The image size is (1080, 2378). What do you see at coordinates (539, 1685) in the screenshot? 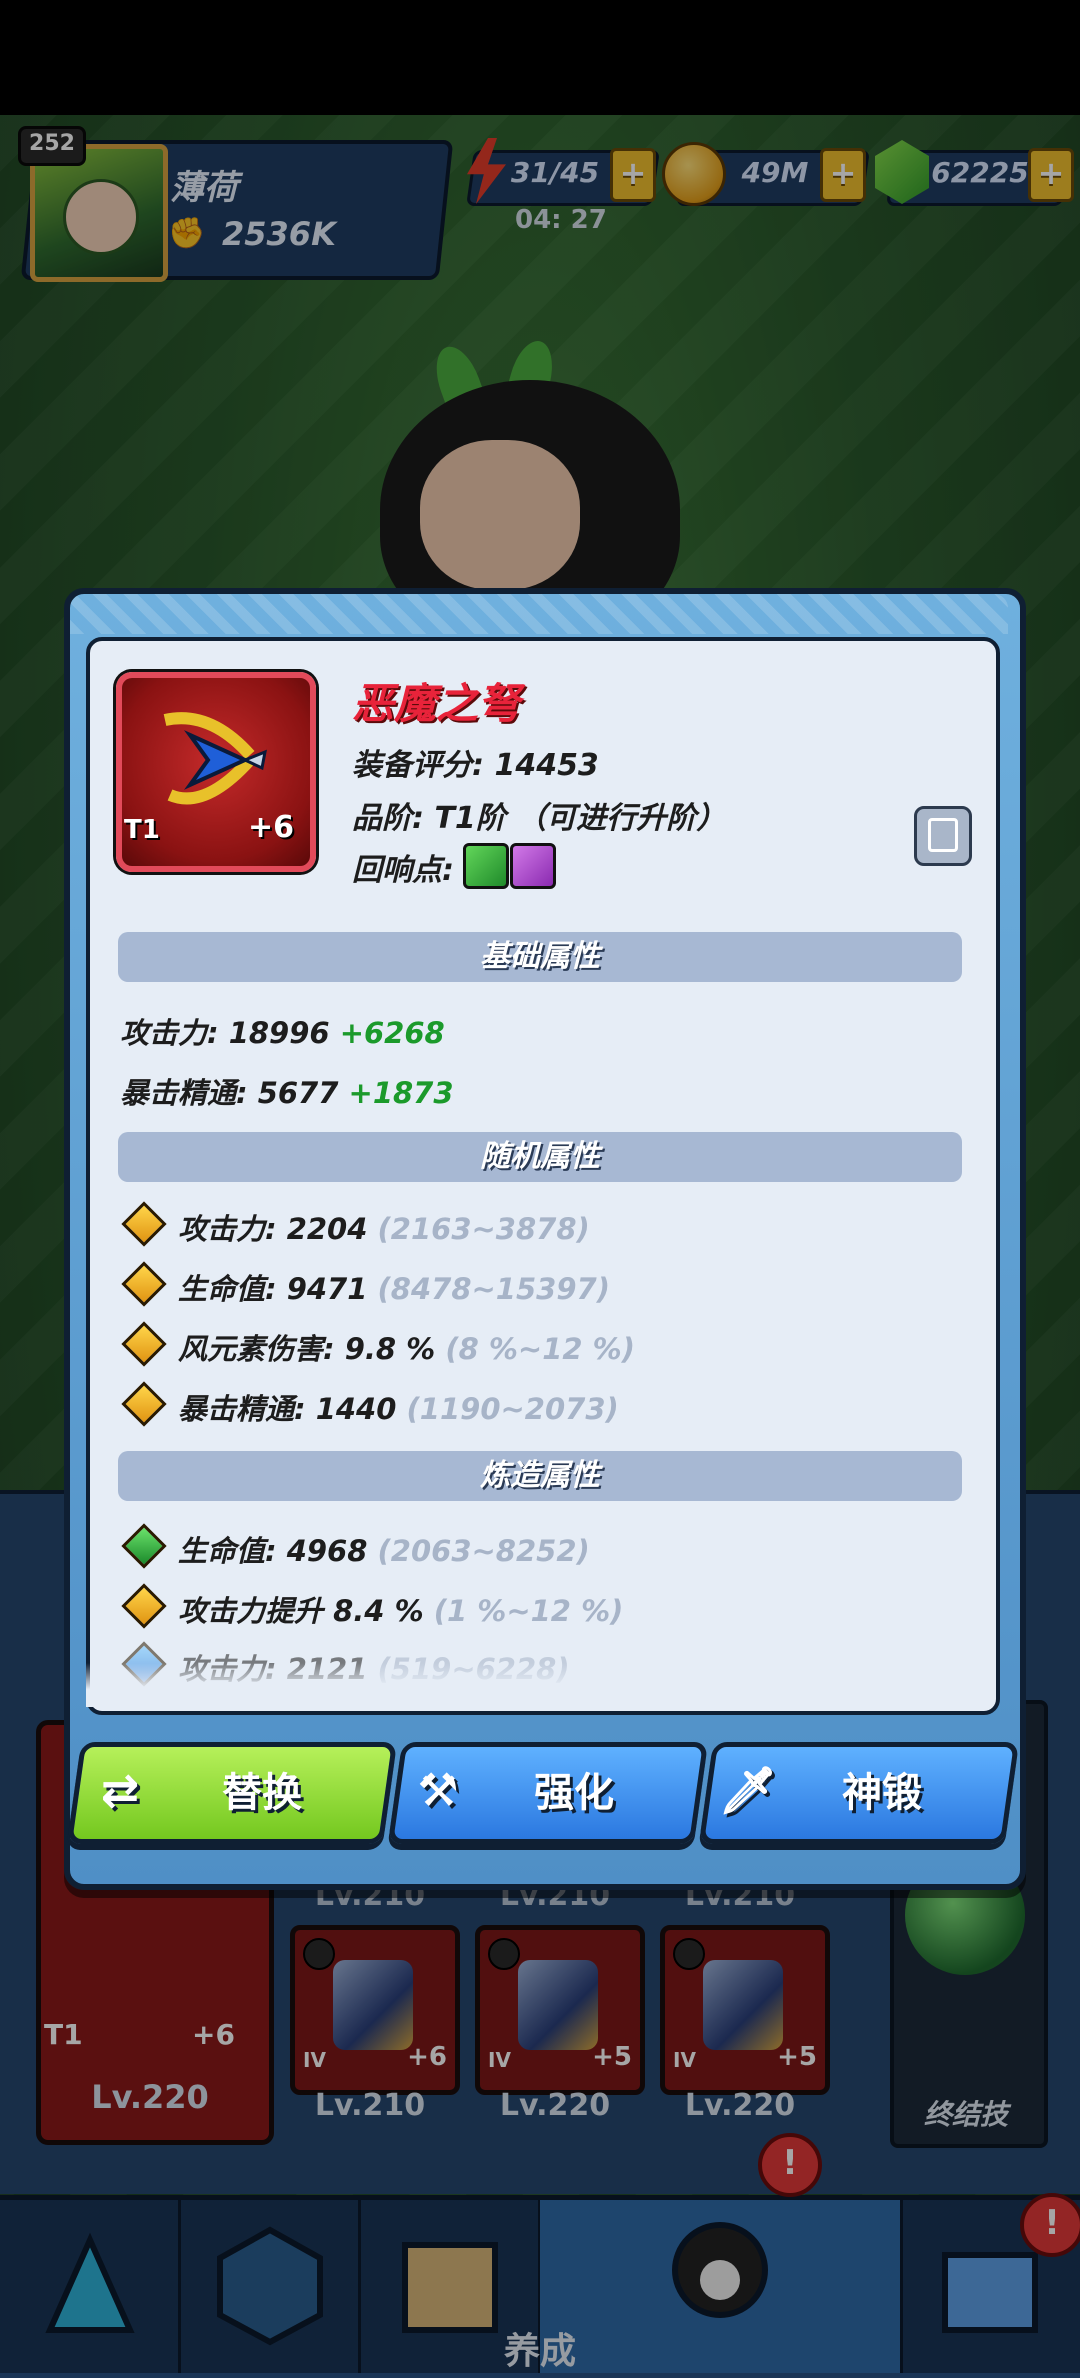
I see `scroll-fade` at bounding box center [539, 1685].